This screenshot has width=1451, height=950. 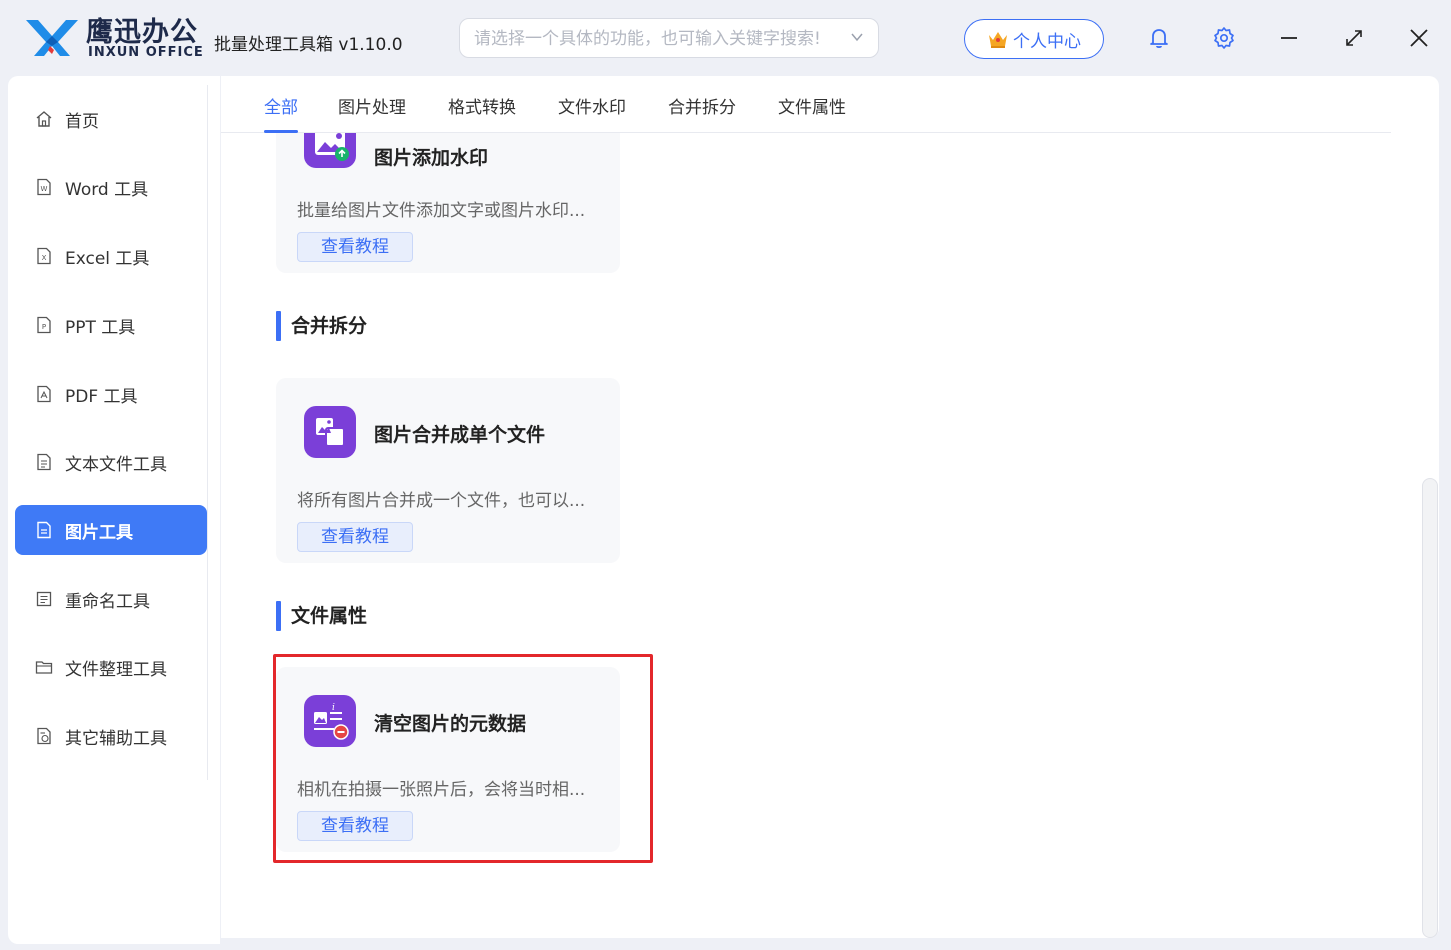 I want to click on tab-image-processing: 图片处理, so click(x=372, y=113).